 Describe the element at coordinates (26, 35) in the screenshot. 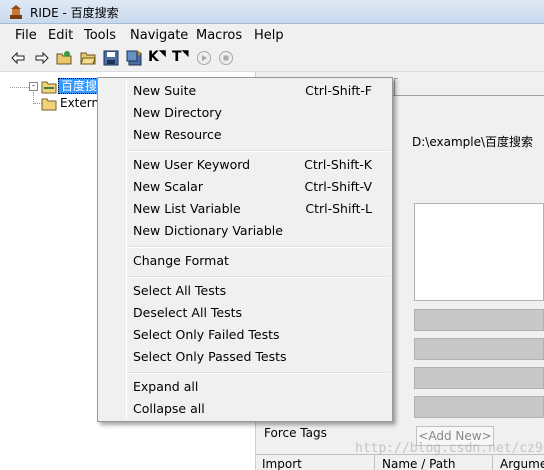

I see `menu-file: File` at that location.